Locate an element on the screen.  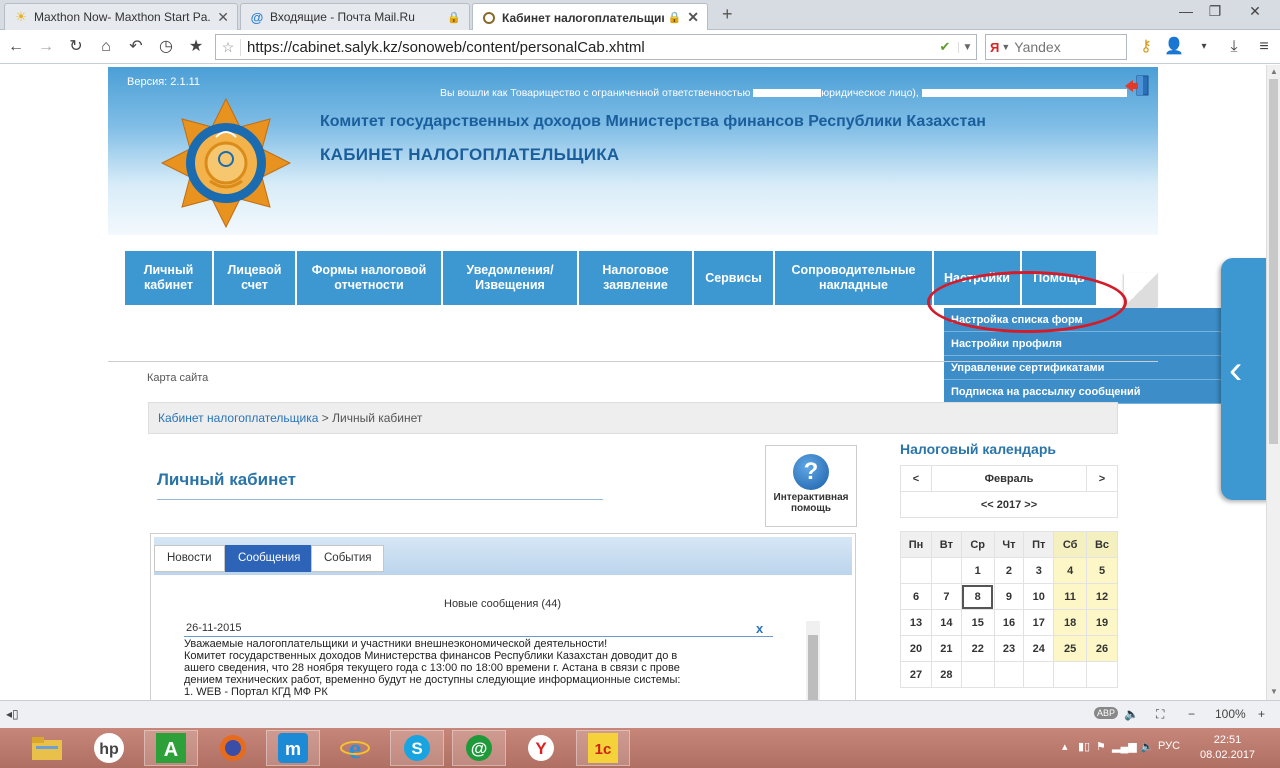
clock: 22:51 08.02.2017 is located at coordinates (1227, 748).